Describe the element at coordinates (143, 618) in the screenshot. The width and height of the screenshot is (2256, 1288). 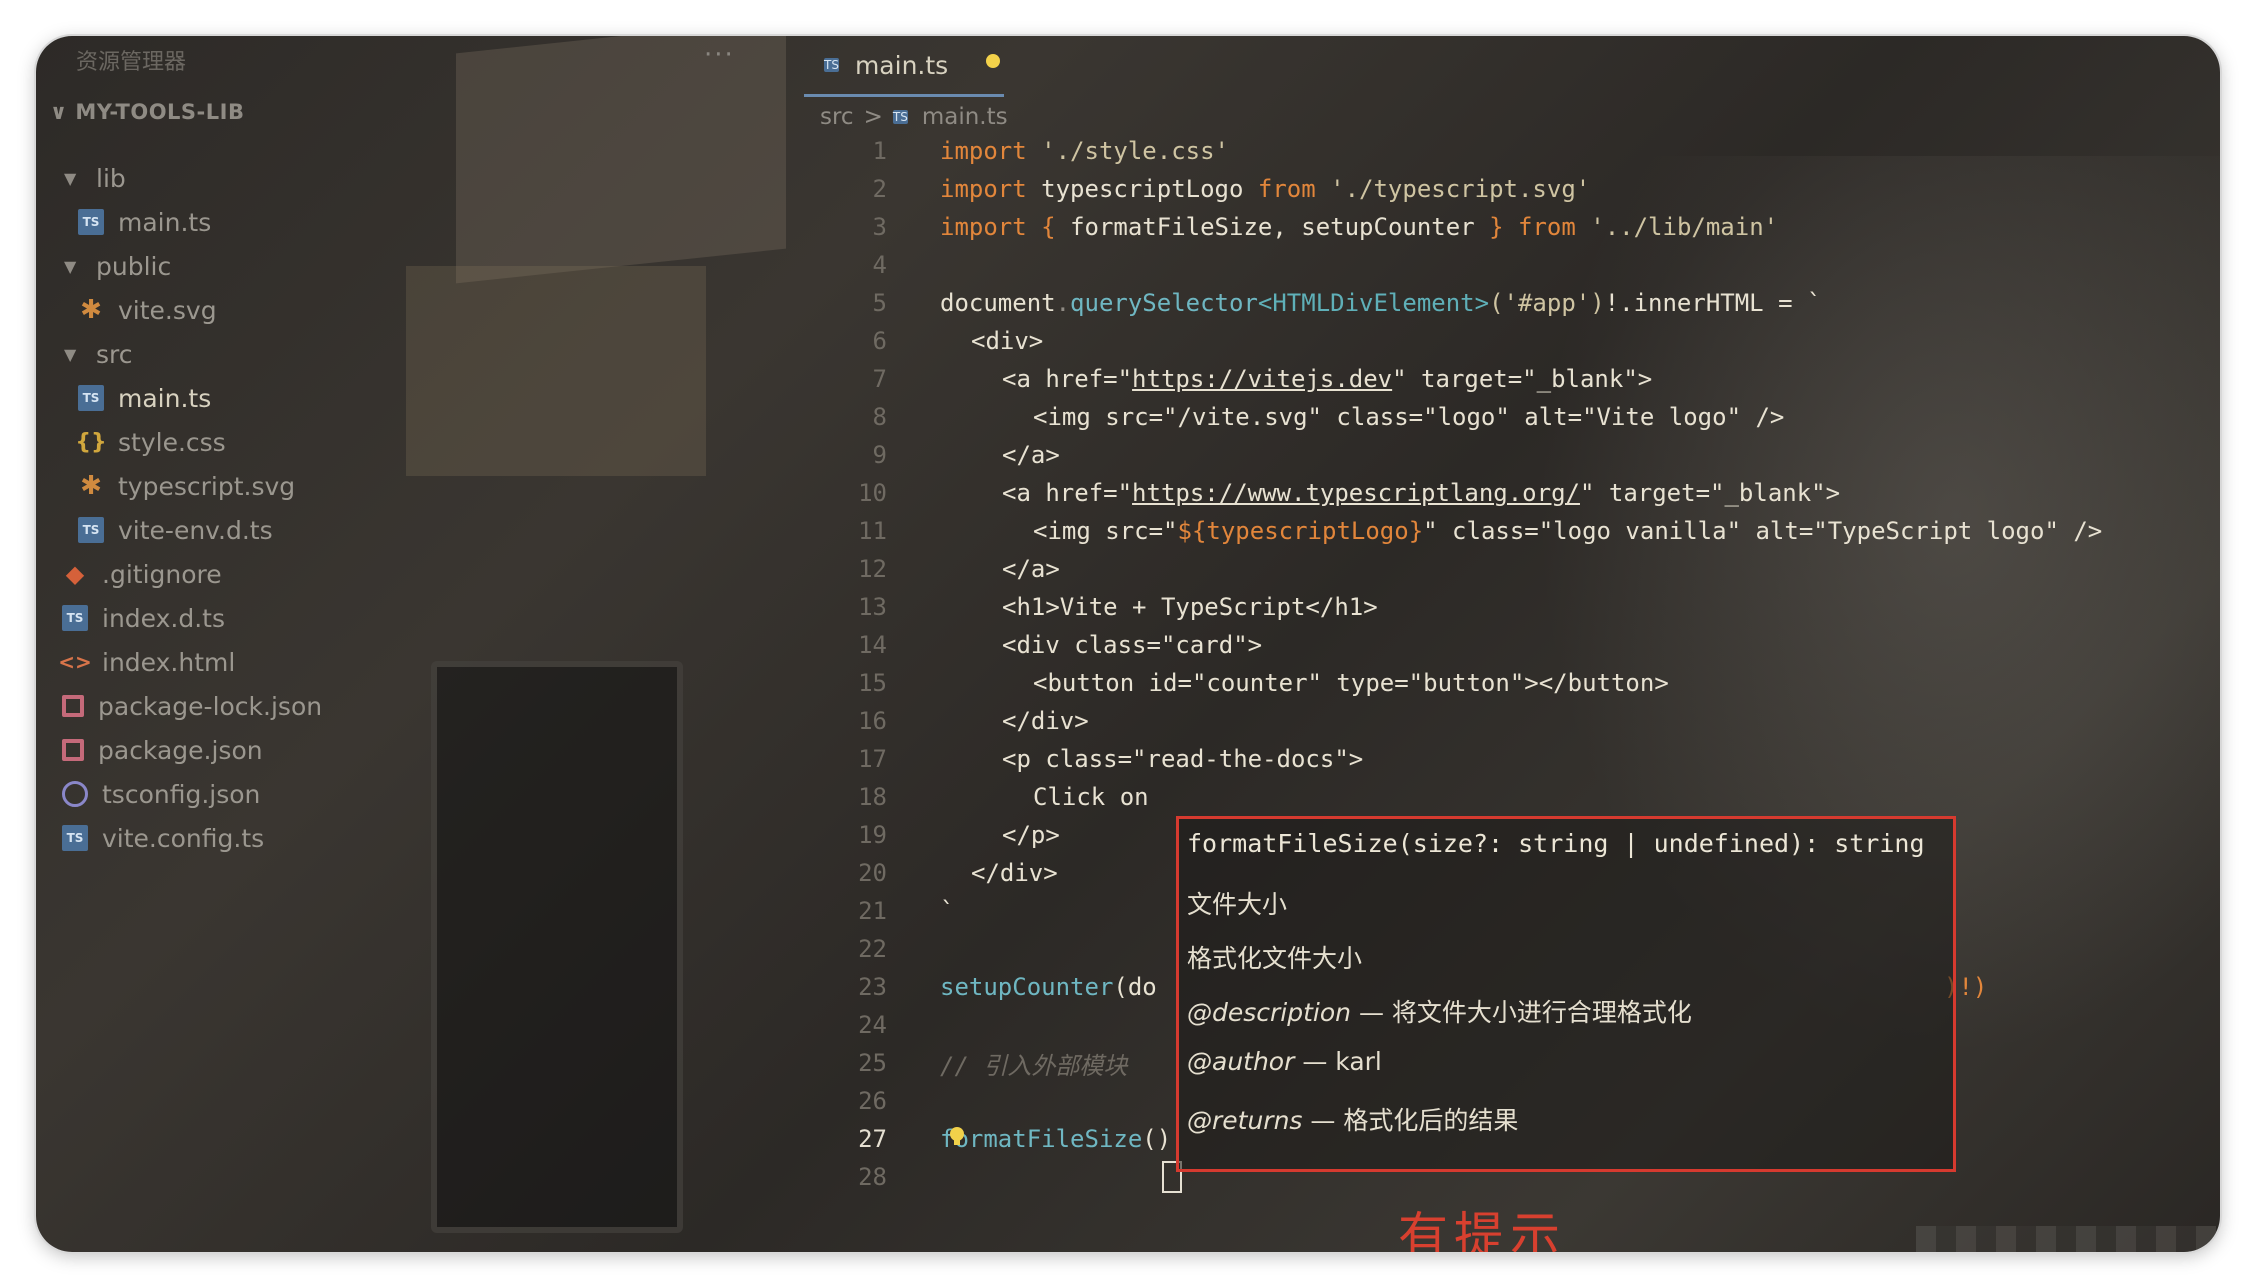
I see `tree-file-index-d-ts: TS index.d.ts` at that location.